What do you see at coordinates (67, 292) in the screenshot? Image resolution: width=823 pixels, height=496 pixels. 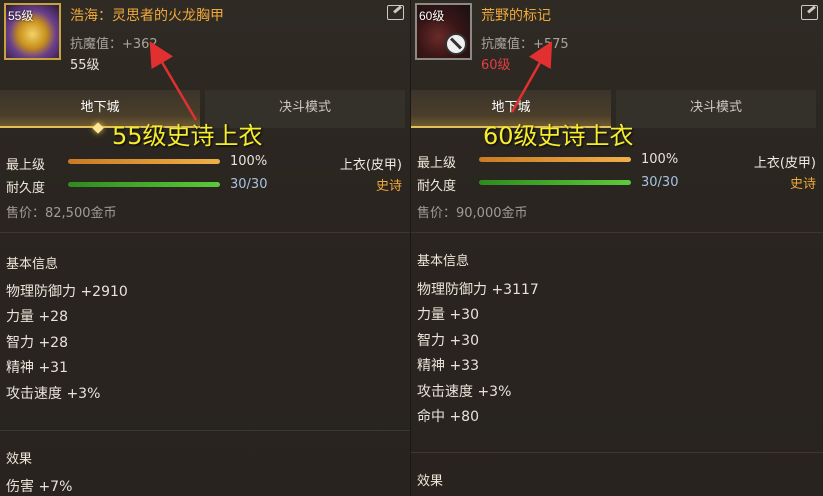 I see `attr-physical-defense: 物理防御力 +2910` at bounding box center [67, 292].